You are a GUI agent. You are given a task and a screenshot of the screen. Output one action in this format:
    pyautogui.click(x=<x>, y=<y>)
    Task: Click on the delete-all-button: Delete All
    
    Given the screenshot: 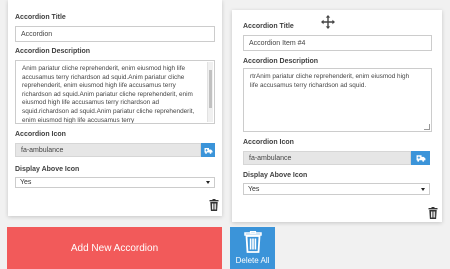 What is the action you would take?
    pyautogui.click(x=252, y=248)
    